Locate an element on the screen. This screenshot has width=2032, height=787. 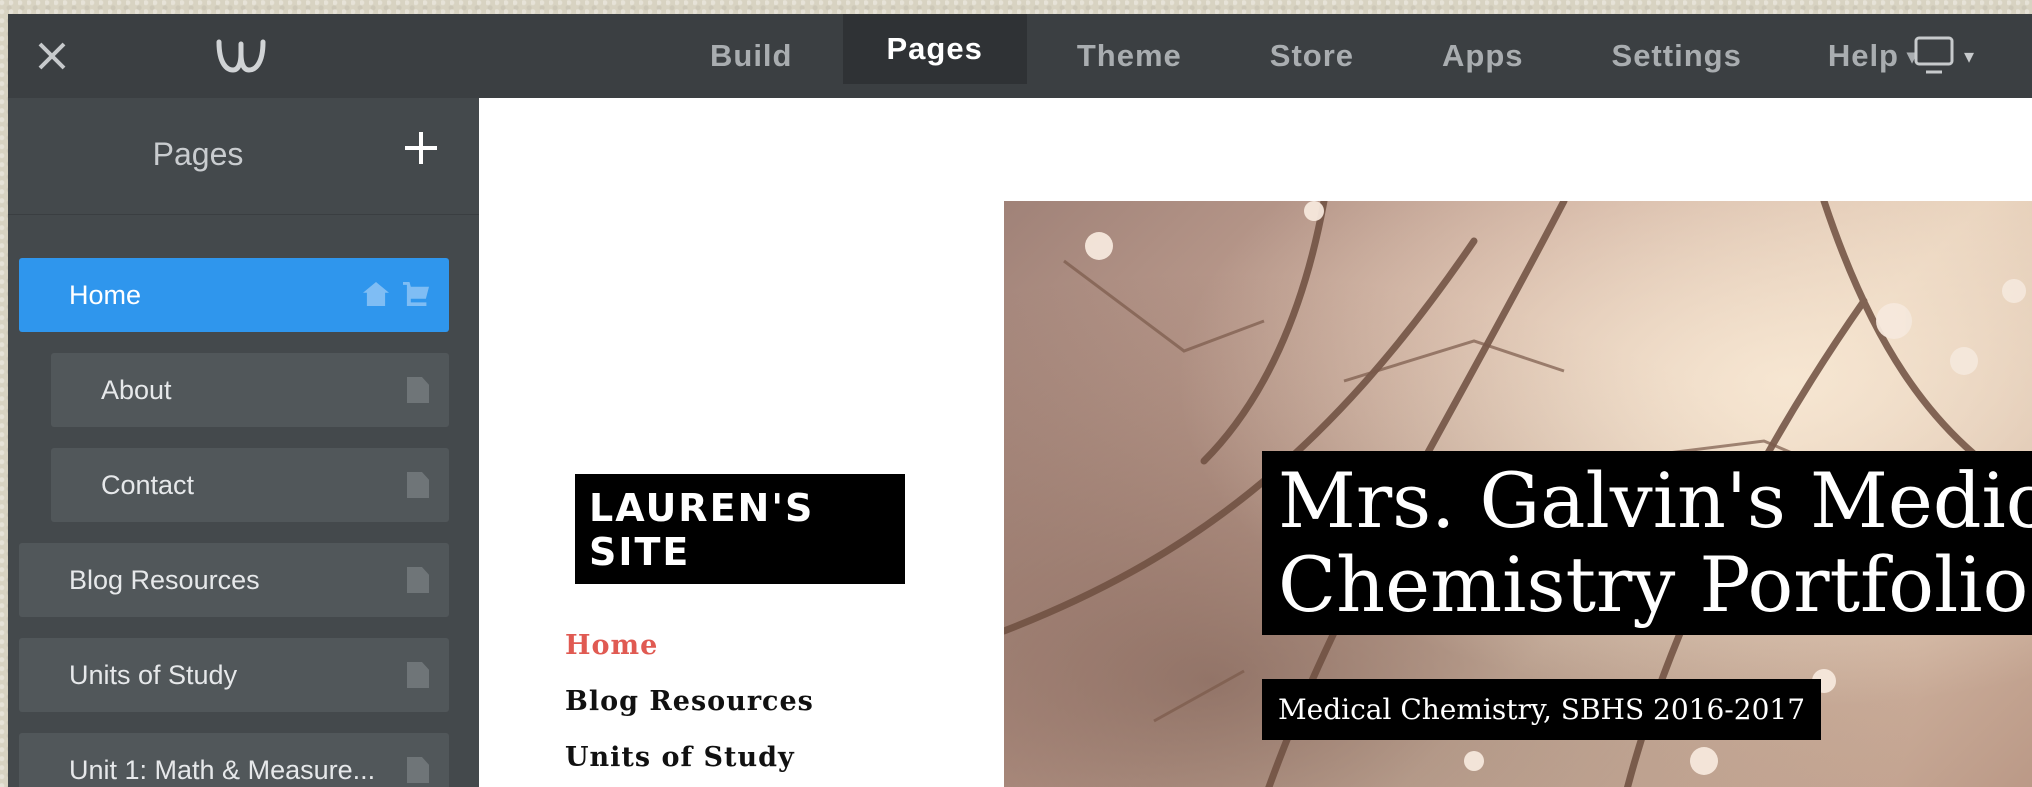
tab-build: Build is located at coordinates (751, 56).